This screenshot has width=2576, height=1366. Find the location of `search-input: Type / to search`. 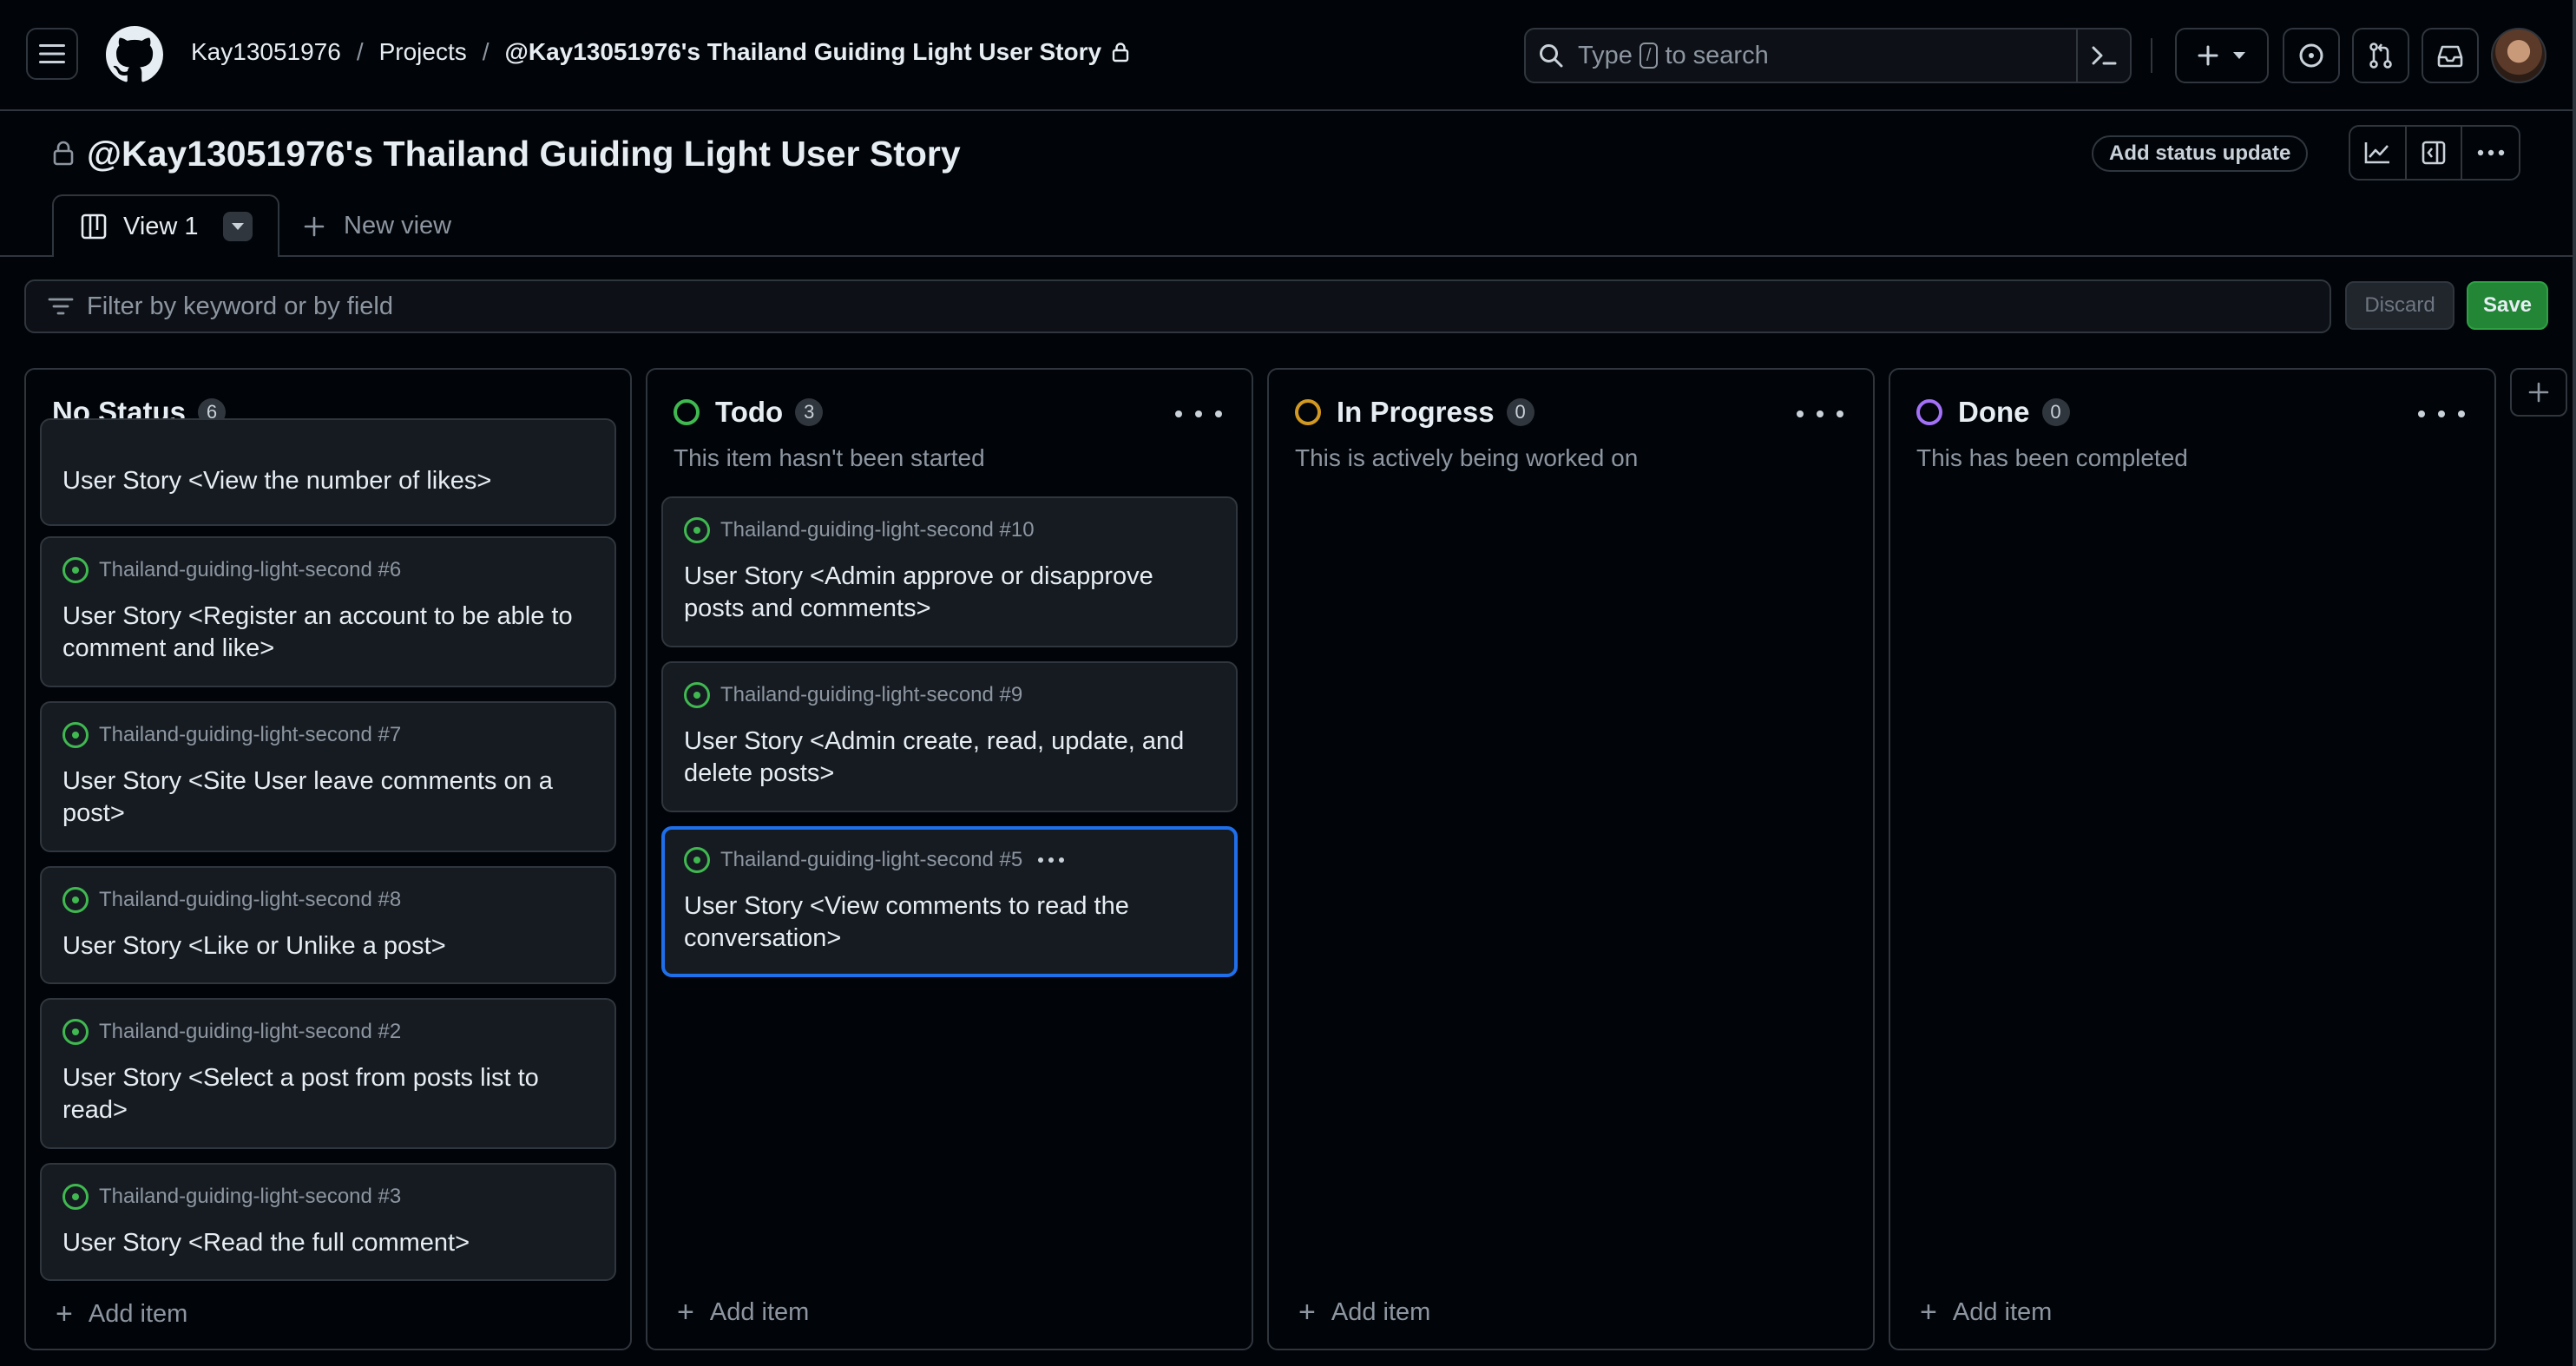

search-input: Type / to search is located at coordinates (1828, 55).